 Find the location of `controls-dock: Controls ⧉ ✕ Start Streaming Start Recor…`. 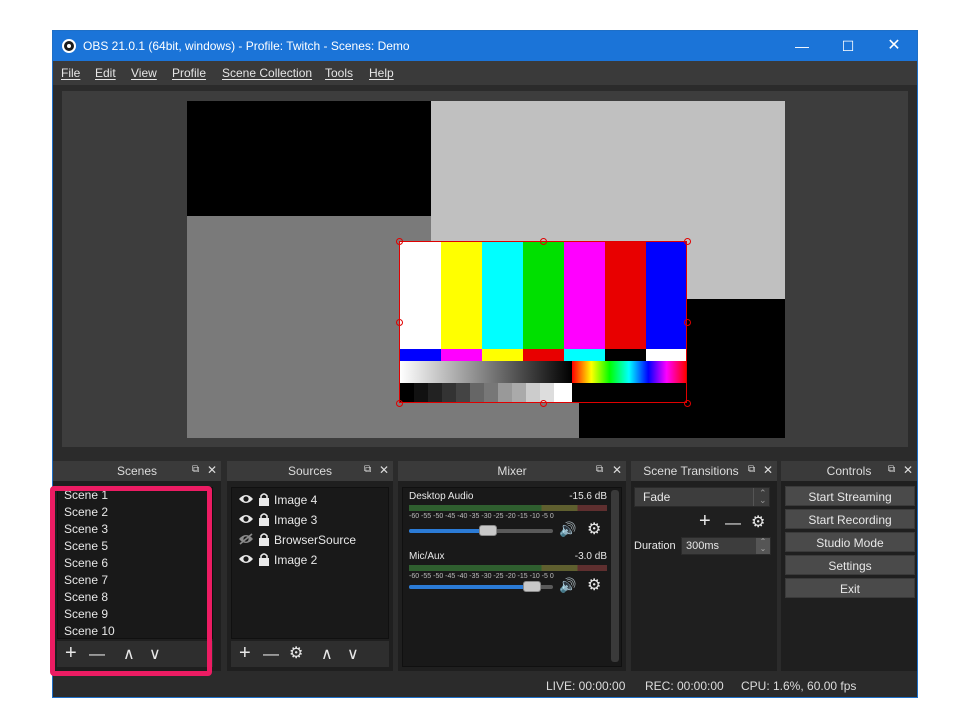

controls-dock: Controls ⧉ ✕ Start Streaming Start Recor… is located at coordinates (849, 566).